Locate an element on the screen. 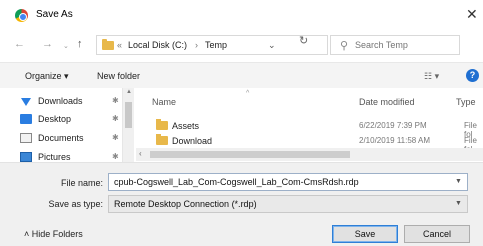  view-options-icon: ☷ ▾ is located at coordinates (431, 76).